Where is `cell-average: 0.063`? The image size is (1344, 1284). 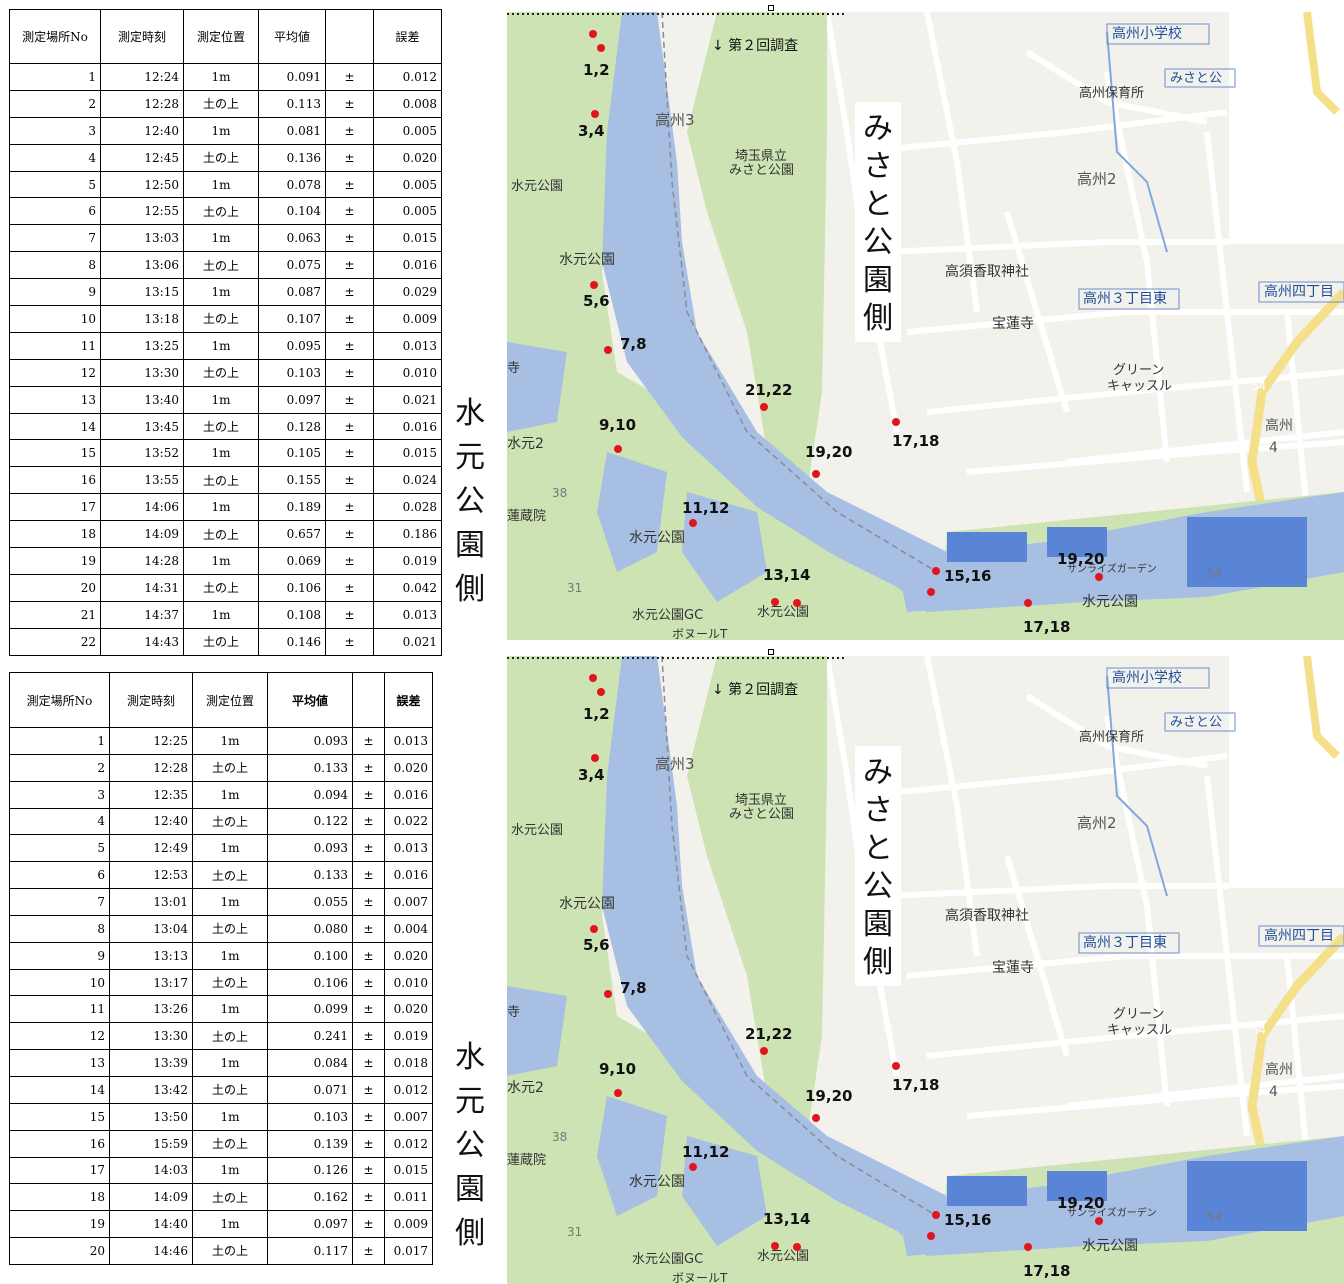
cell-average: 0.063 is located at coordinates (292, 238).